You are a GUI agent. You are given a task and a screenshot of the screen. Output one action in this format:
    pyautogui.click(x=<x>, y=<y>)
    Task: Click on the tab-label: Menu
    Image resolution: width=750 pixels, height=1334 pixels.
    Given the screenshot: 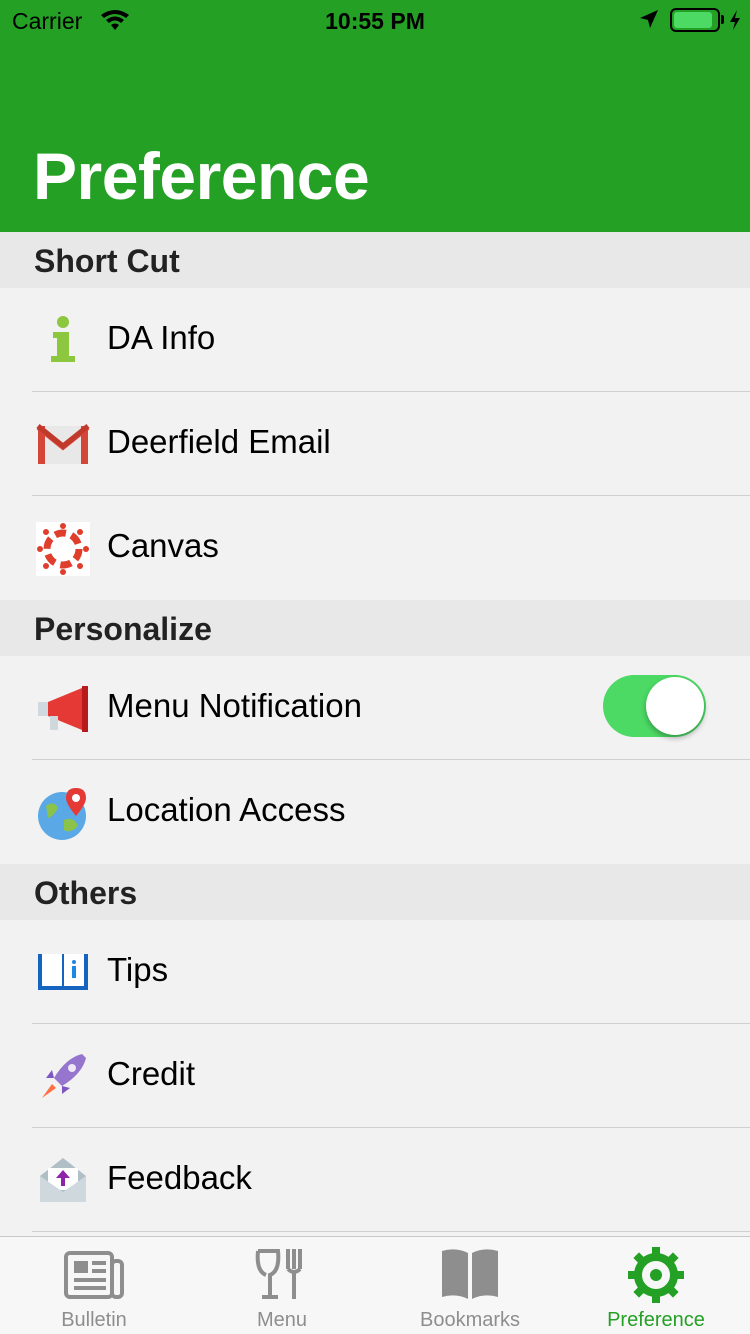 What is the action you would take?
    pyautogui.click(x=282, y=1320)
    